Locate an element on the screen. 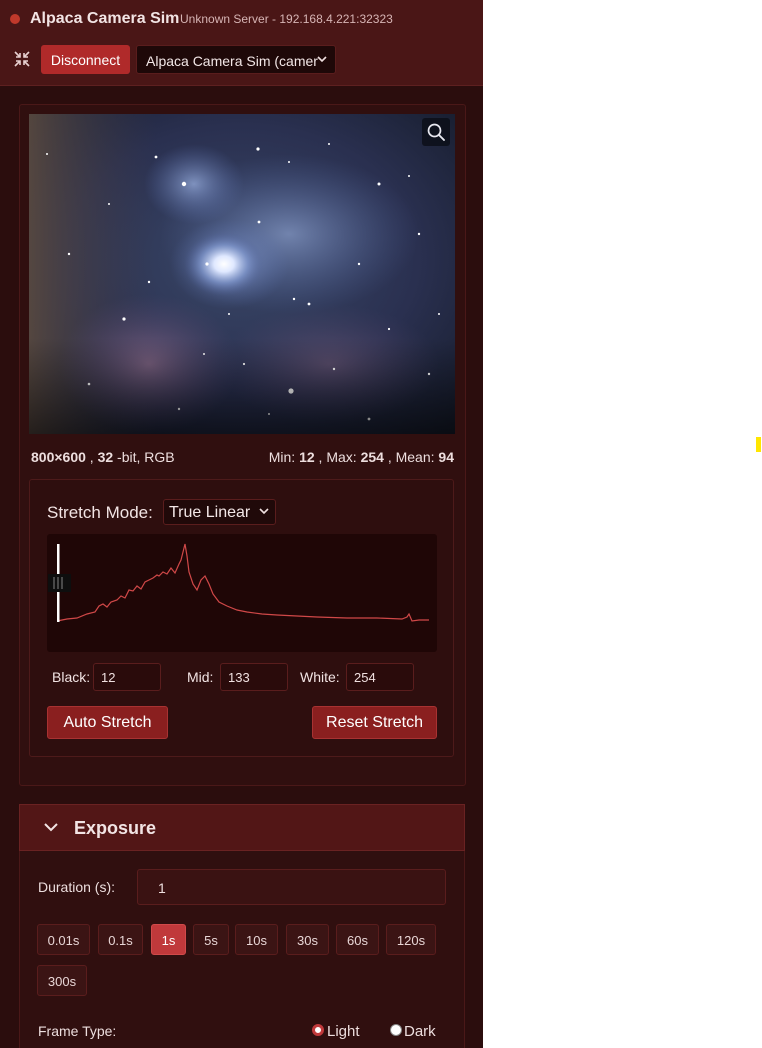 This screenshot has height=1048, width=762. stat-min: 12 is located at coordinates (307, 457).